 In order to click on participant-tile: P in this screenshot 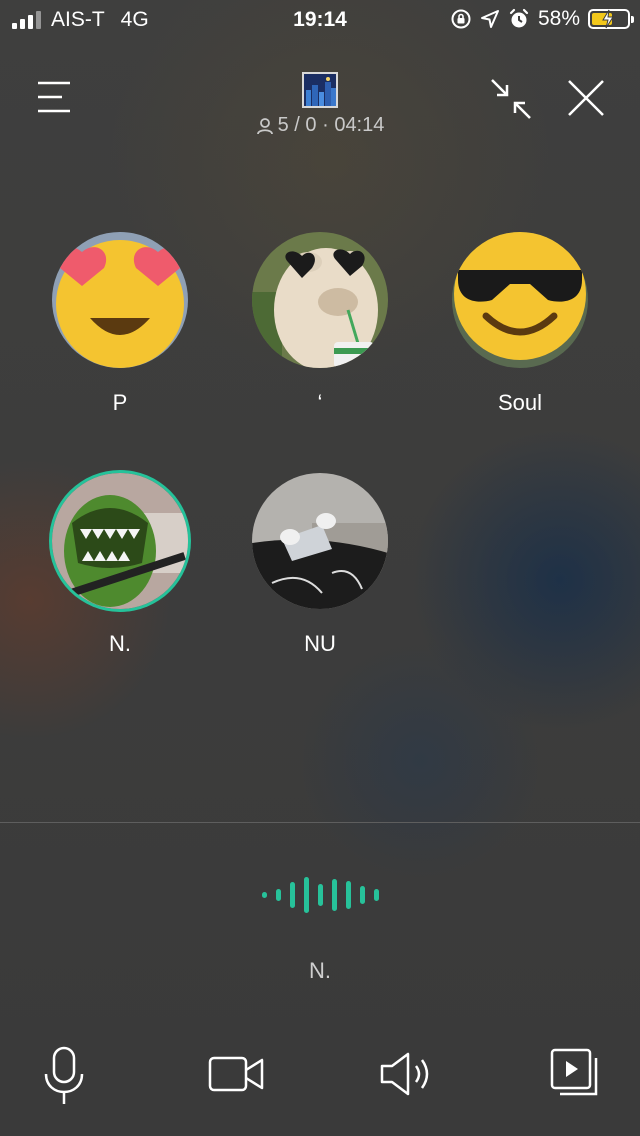, I will do `click(120, 324)`.